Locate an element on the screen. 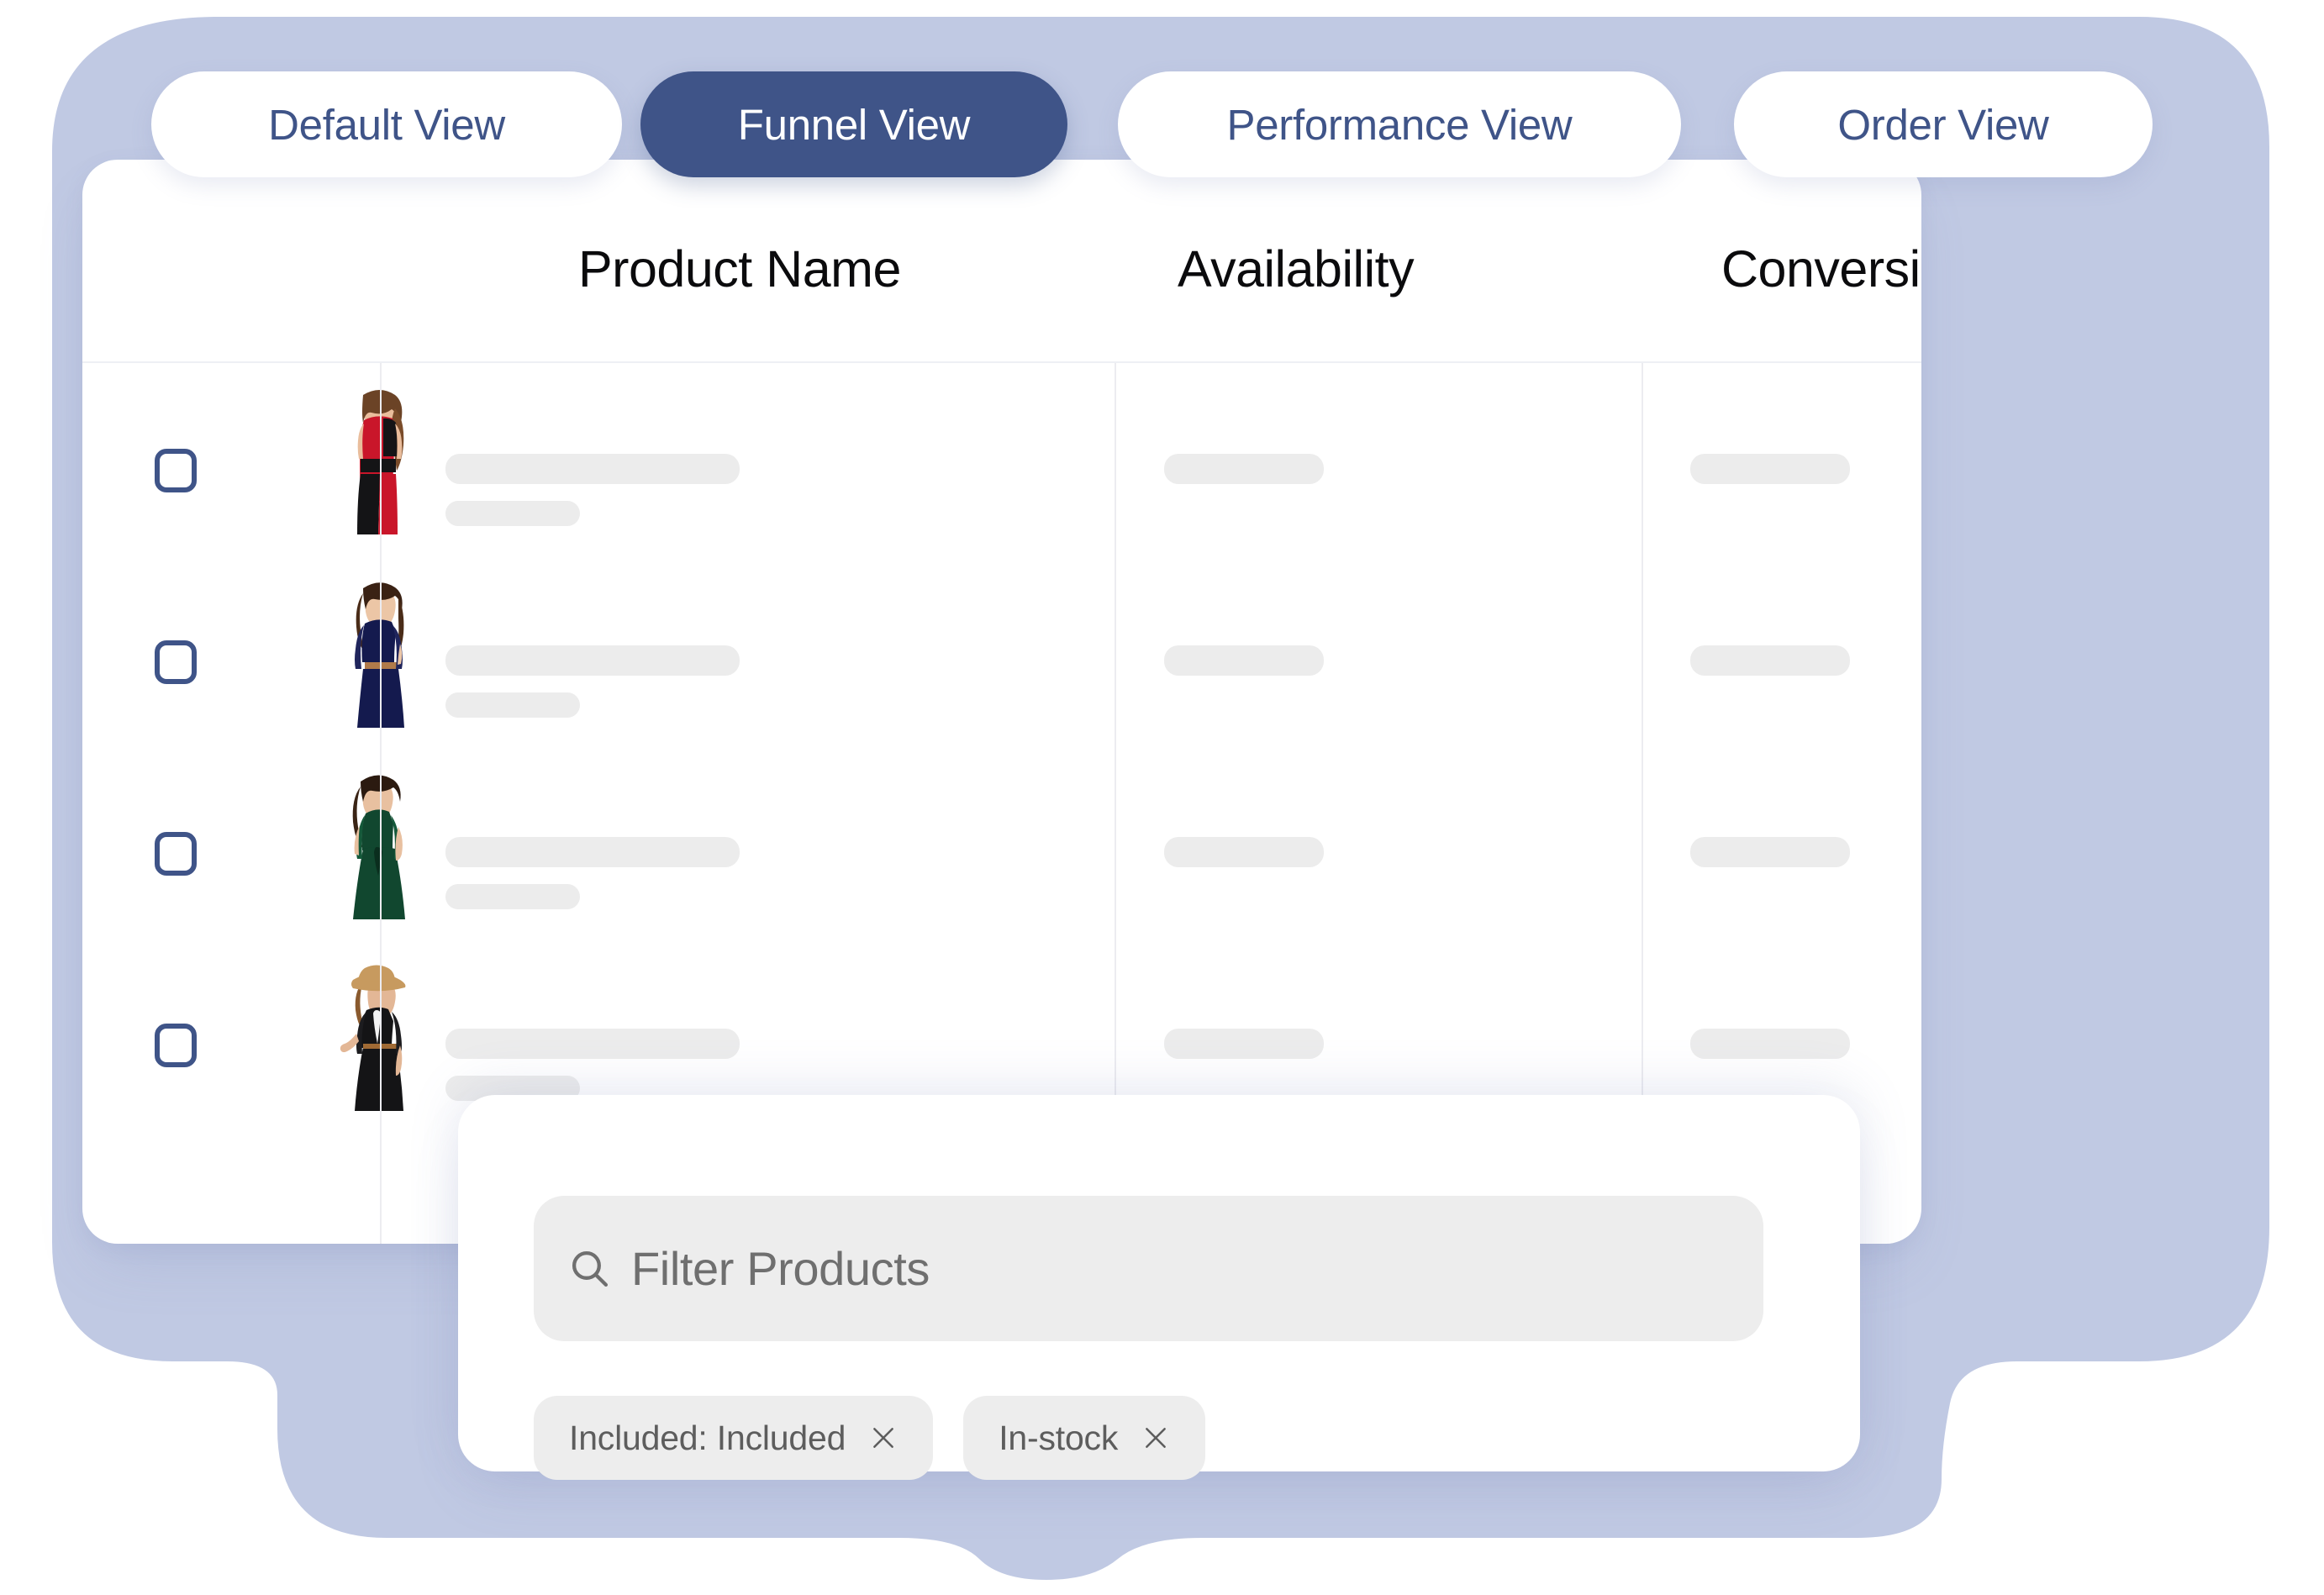 This screenshot has height=1595, width=2324. column-header-conversion-rate: Conversion Rate is located at coordinates (1821, 269).